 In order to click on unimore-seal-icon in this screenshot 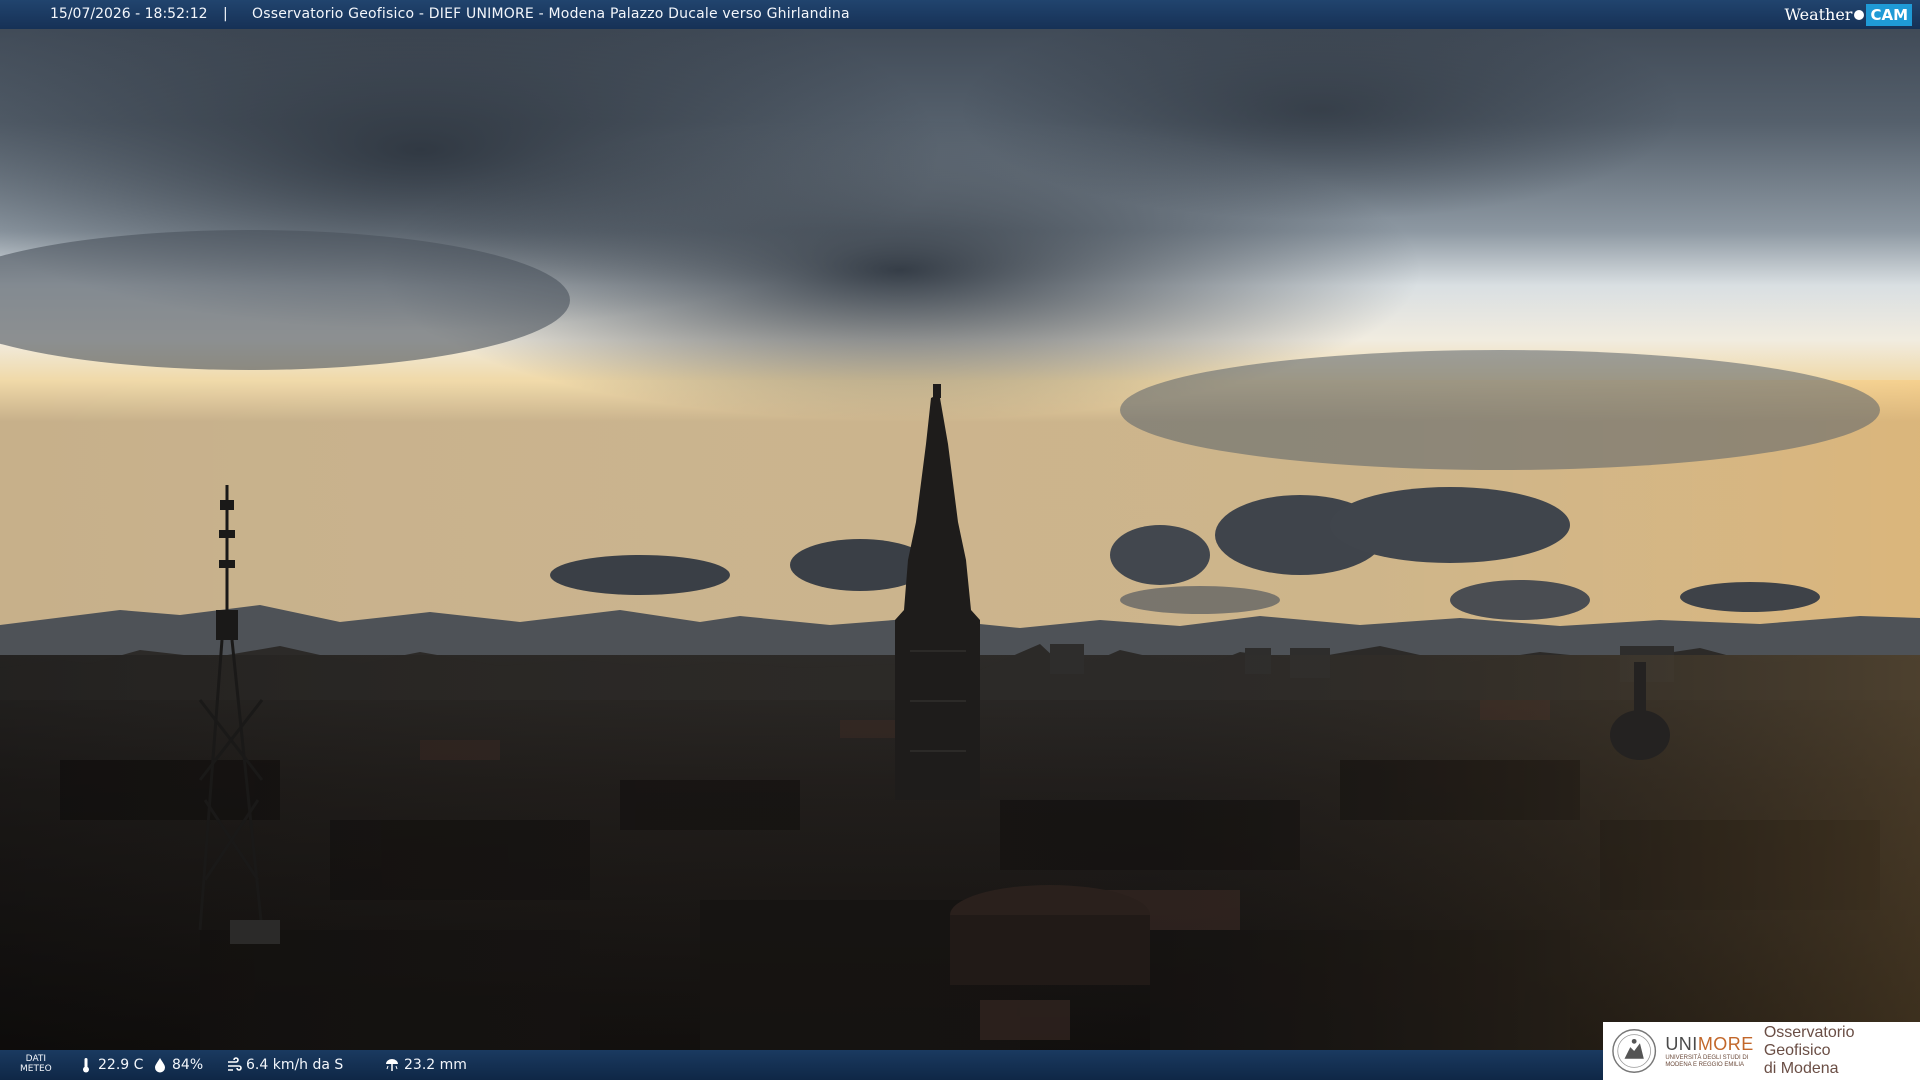, I will do `click(1634, 1051)`.